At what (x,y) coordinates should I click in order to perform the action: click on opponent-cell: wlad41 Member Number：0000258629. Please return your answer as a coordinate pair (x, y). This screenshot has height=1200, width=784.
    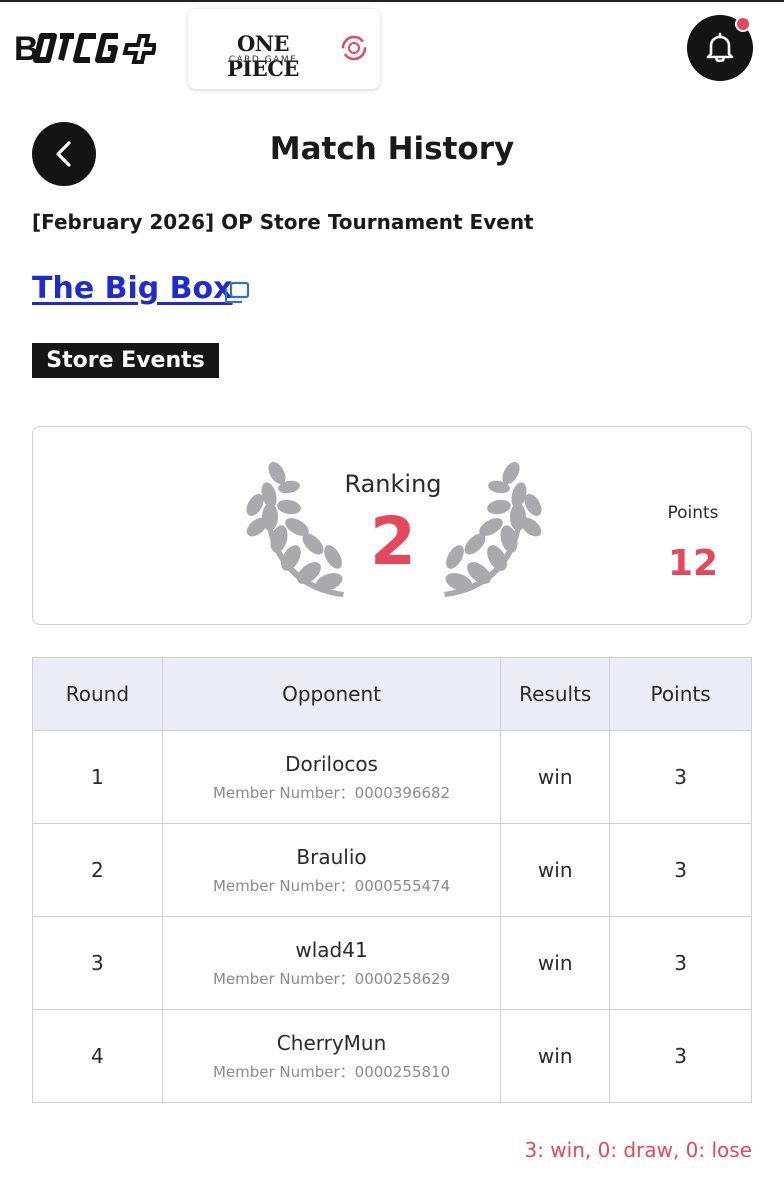
    Looking at the image, I should click on (331, 963).